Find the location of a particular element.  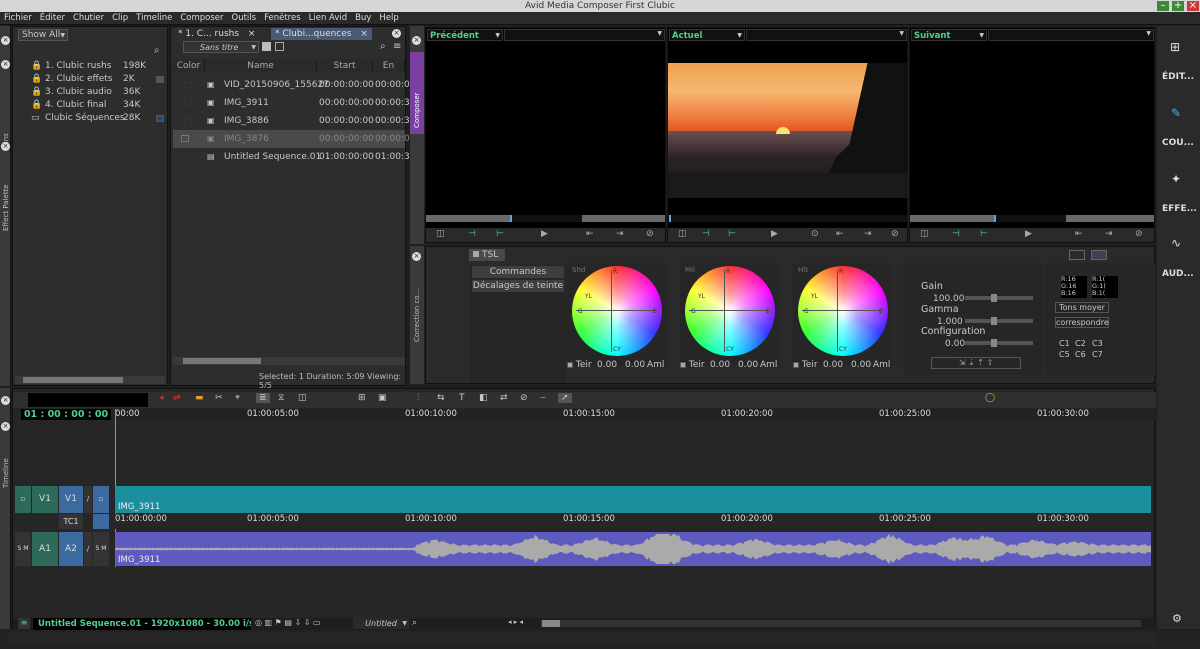

commandes-button: Commandes is located at coordinates (518, 272).